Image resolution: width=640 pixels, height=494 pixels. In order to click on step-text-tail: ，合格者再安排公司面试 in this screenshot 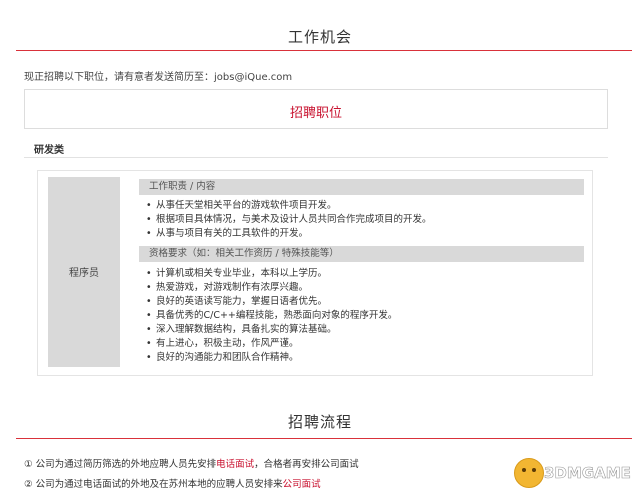, I will do `click(306, 464)`.